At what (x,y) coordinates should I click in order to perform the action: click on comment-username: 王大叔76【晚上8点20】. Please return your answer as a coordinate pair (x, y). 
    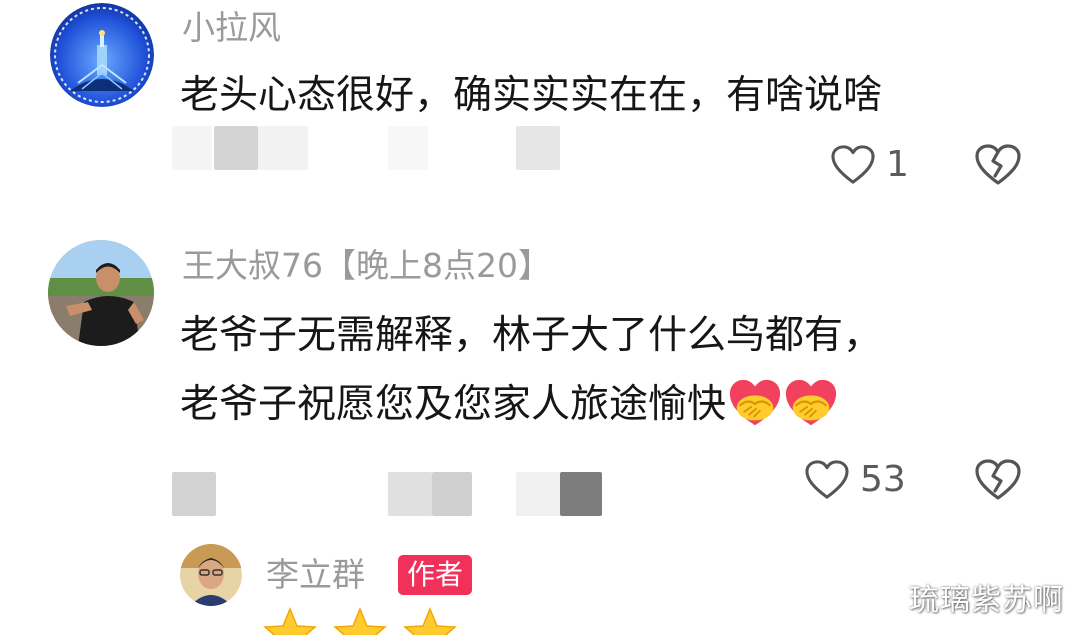
    Looking at the image, I should click on (366, 266).